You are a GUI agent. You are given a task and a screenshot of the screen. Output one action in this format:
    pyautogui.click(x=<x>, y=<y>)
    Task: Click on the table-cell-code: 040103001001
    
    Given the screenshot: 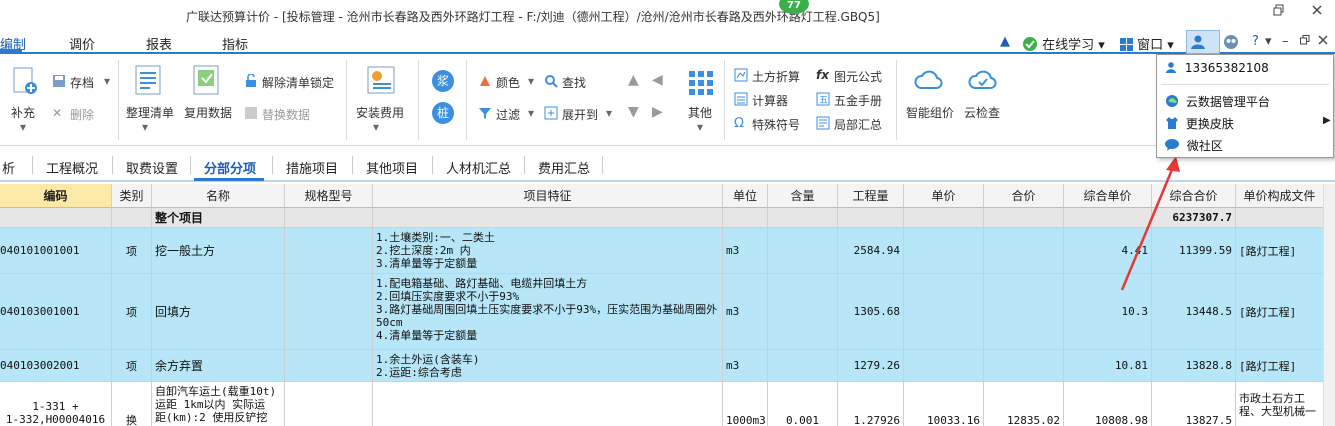 What is the action you would take?
    pyautogui.click(x=56, y=312)
    